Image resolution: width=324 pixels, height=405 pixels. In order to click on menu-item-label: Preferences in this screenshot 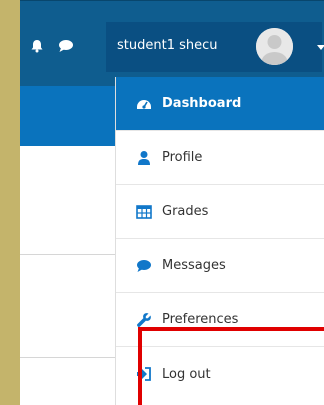, I will do `click(200, 319)`.